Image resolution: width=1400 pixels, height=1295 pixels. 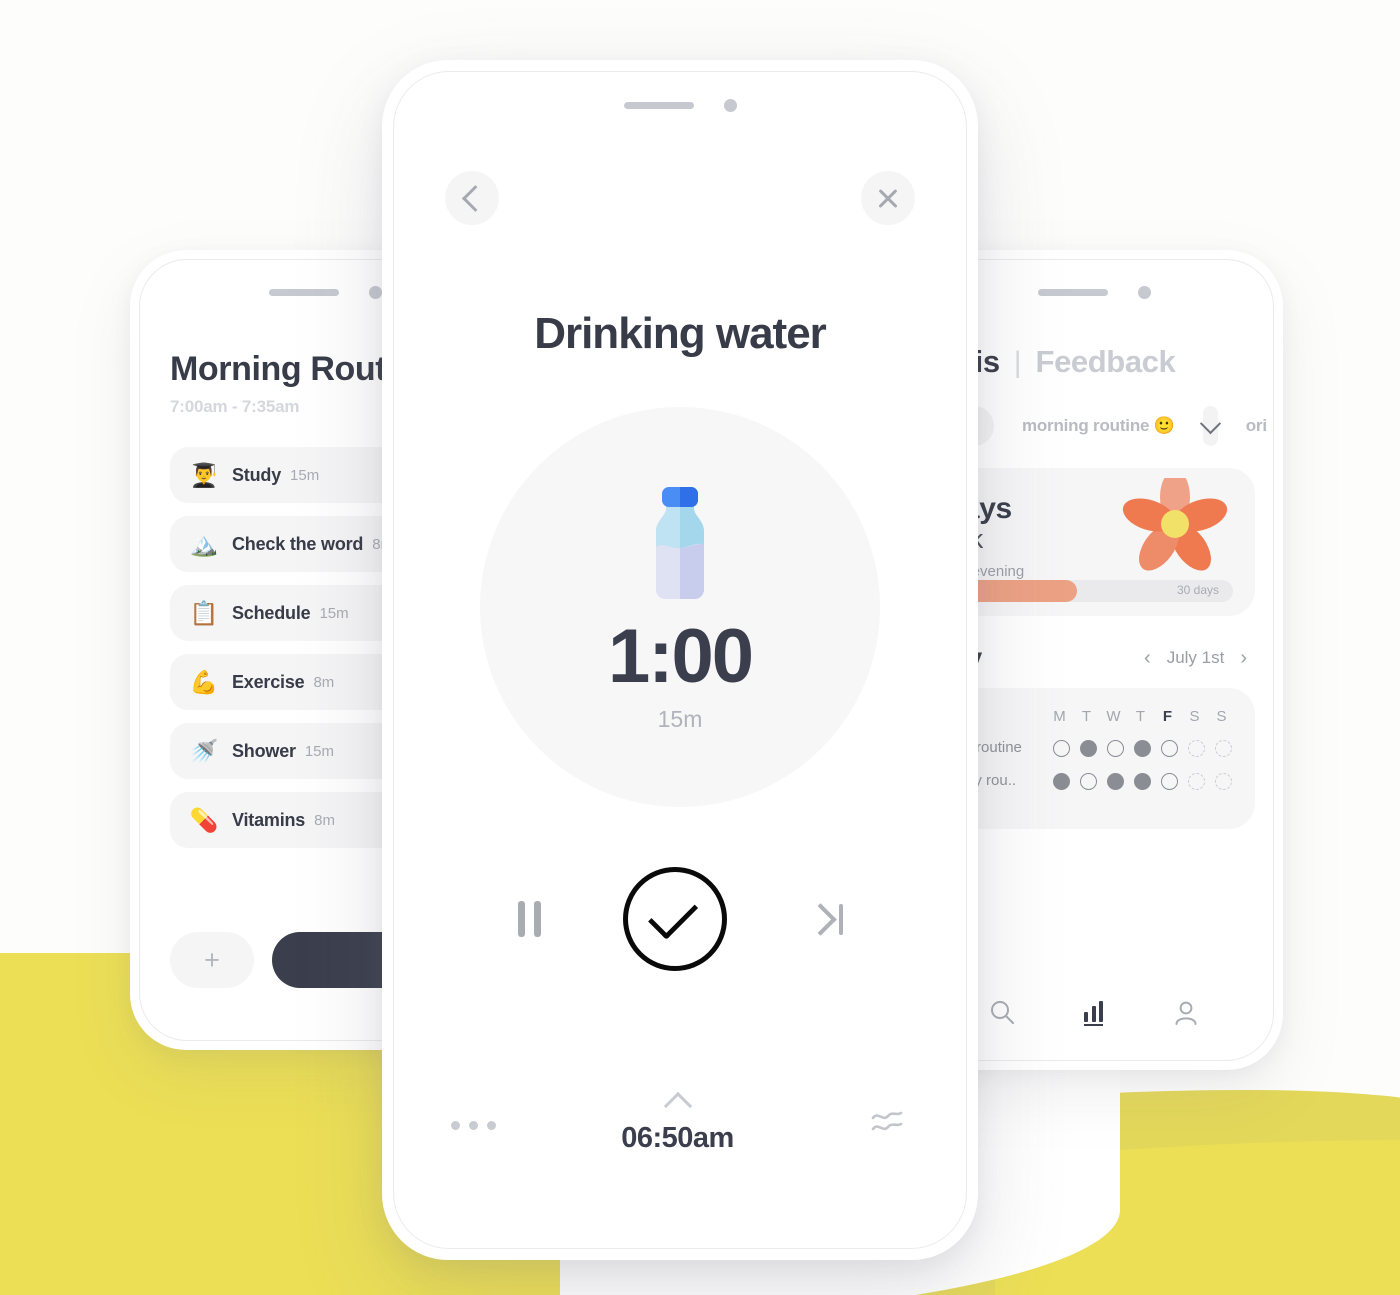 I want to click on chevron-up-icon, so click(x=677, y=1106).